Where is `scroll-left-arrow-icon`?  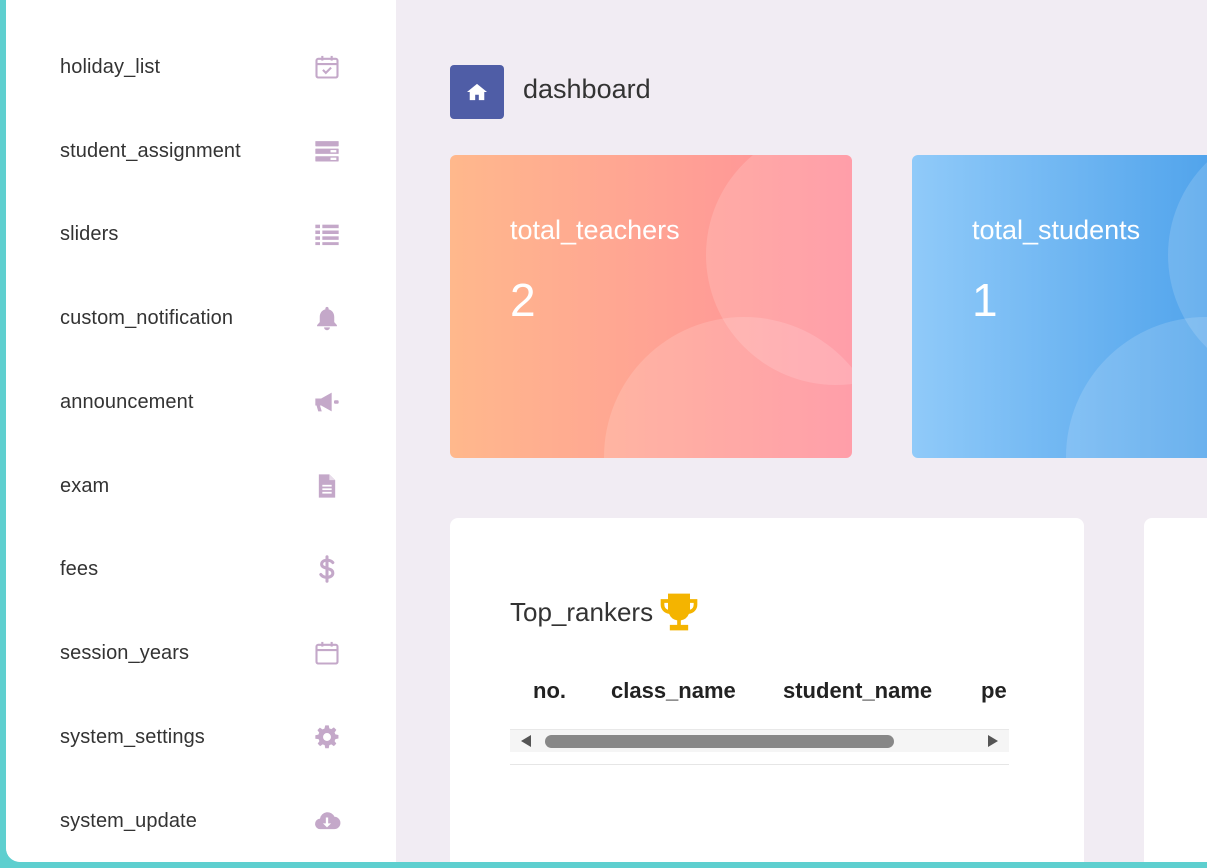
scroll-left-arrow-icon is located at coordinates (526, 741).